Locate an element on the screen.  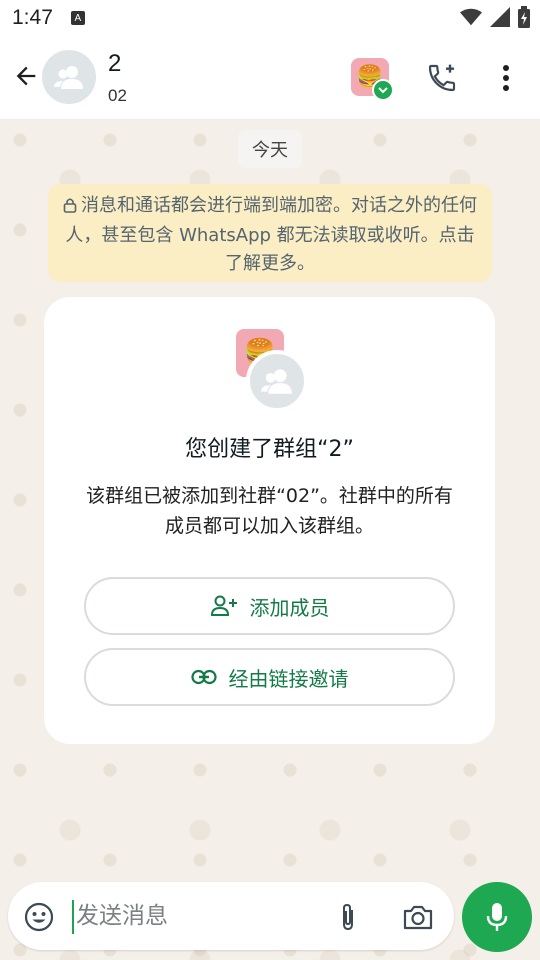
group-avatar-large is located at coordinates (277, 381).